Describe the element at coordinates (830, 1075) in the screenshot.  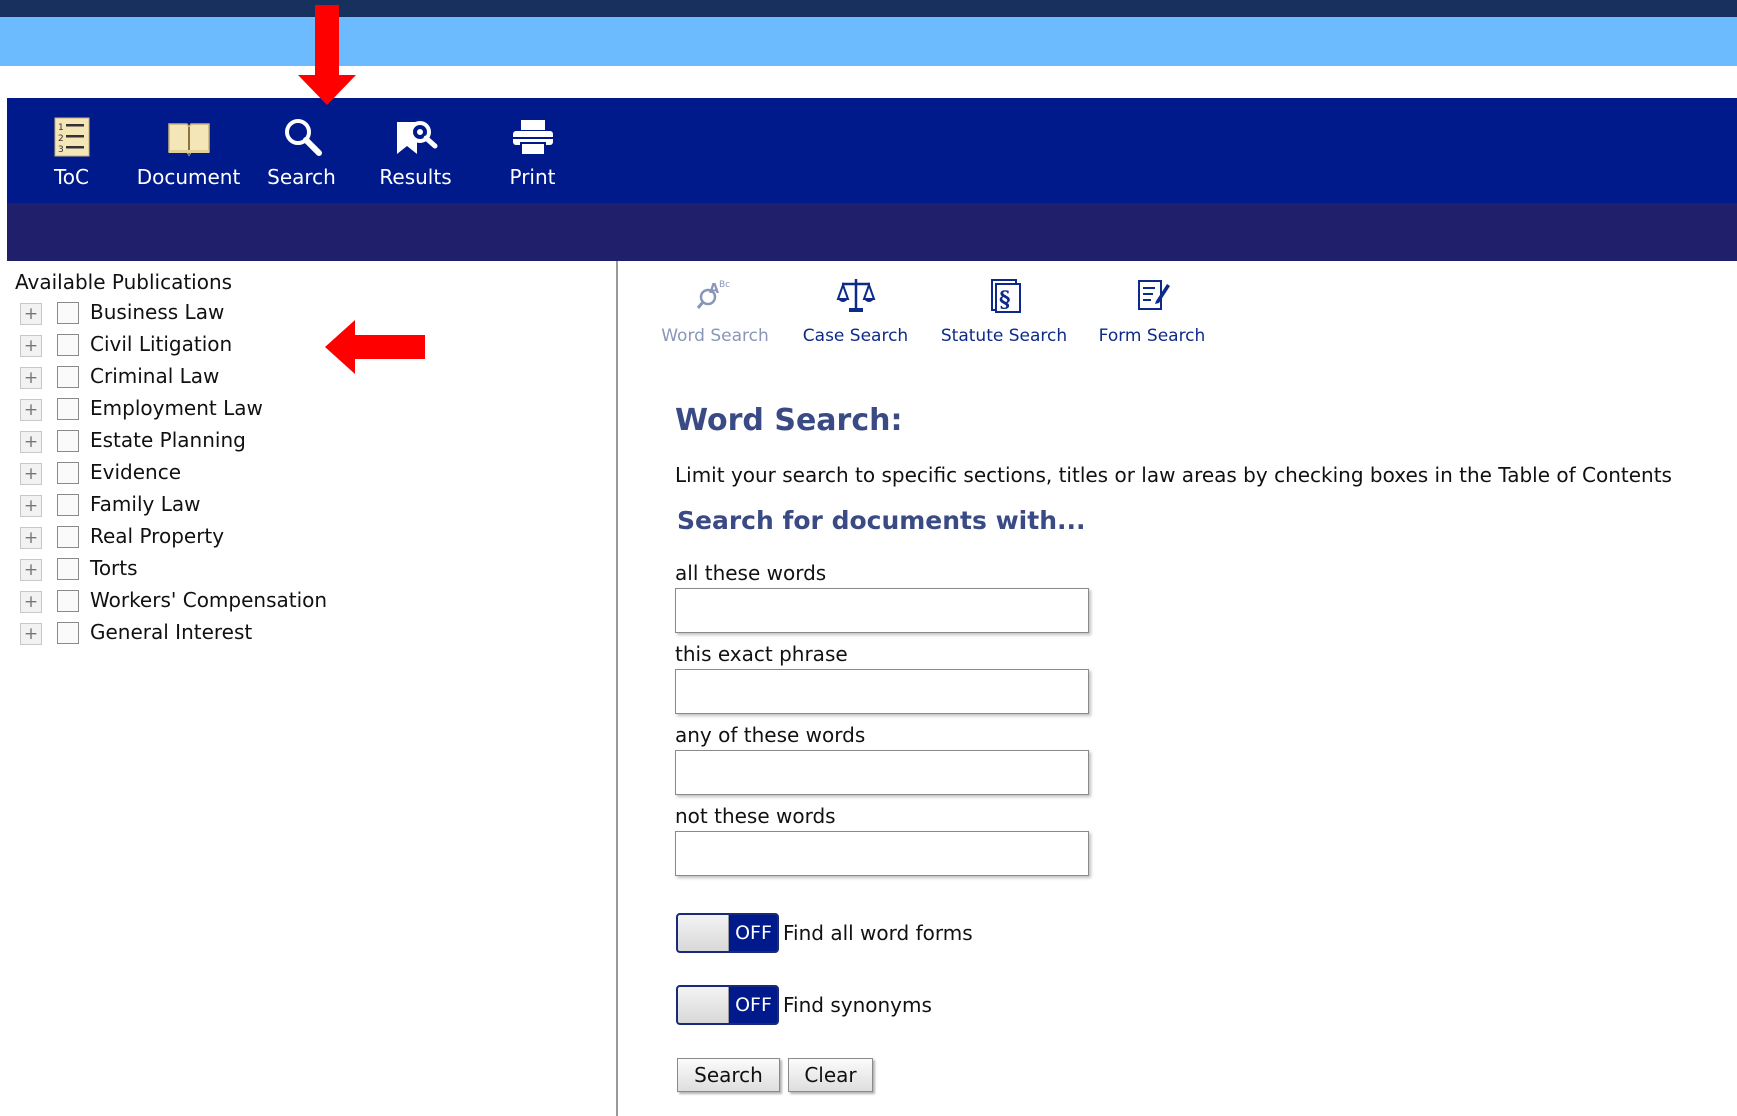
I see `clear-button: Clear` at that location.